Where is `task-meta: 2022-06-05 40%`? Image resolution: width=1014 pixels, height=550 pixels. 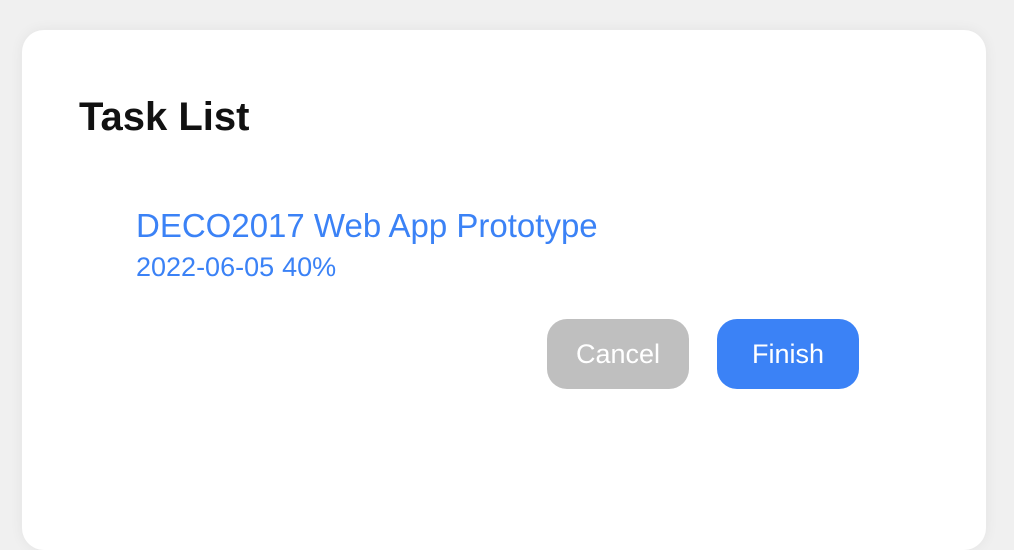
task-meta: 2022-06-05 40% is located at coordinates (367, 267).